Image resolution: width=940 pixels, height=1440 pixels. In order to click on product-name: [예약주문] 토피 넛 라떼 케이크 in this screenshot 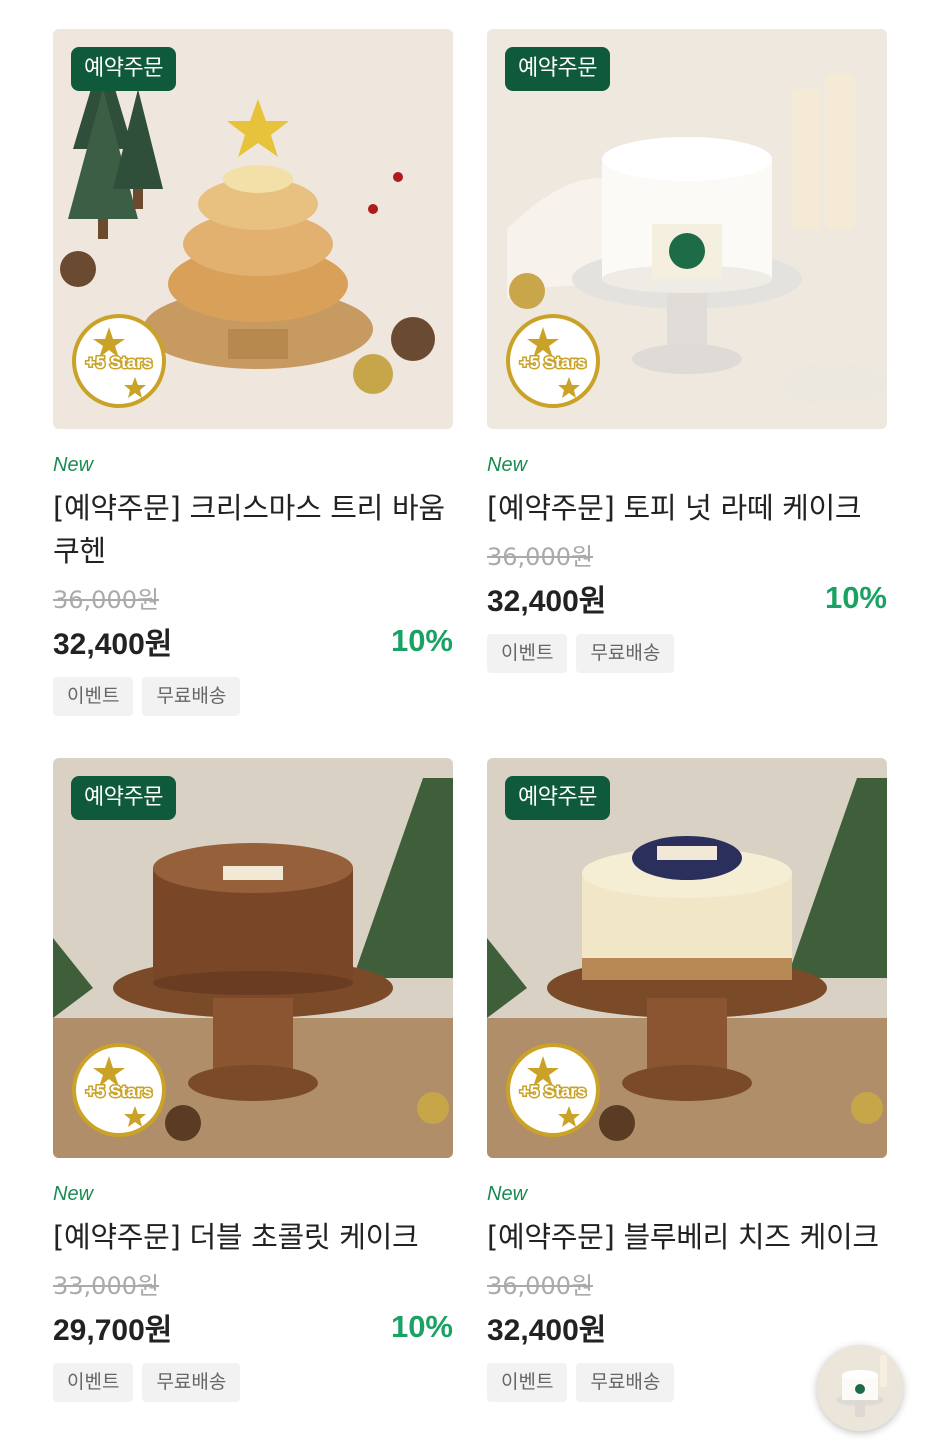, I will do `click(687, 508)`.